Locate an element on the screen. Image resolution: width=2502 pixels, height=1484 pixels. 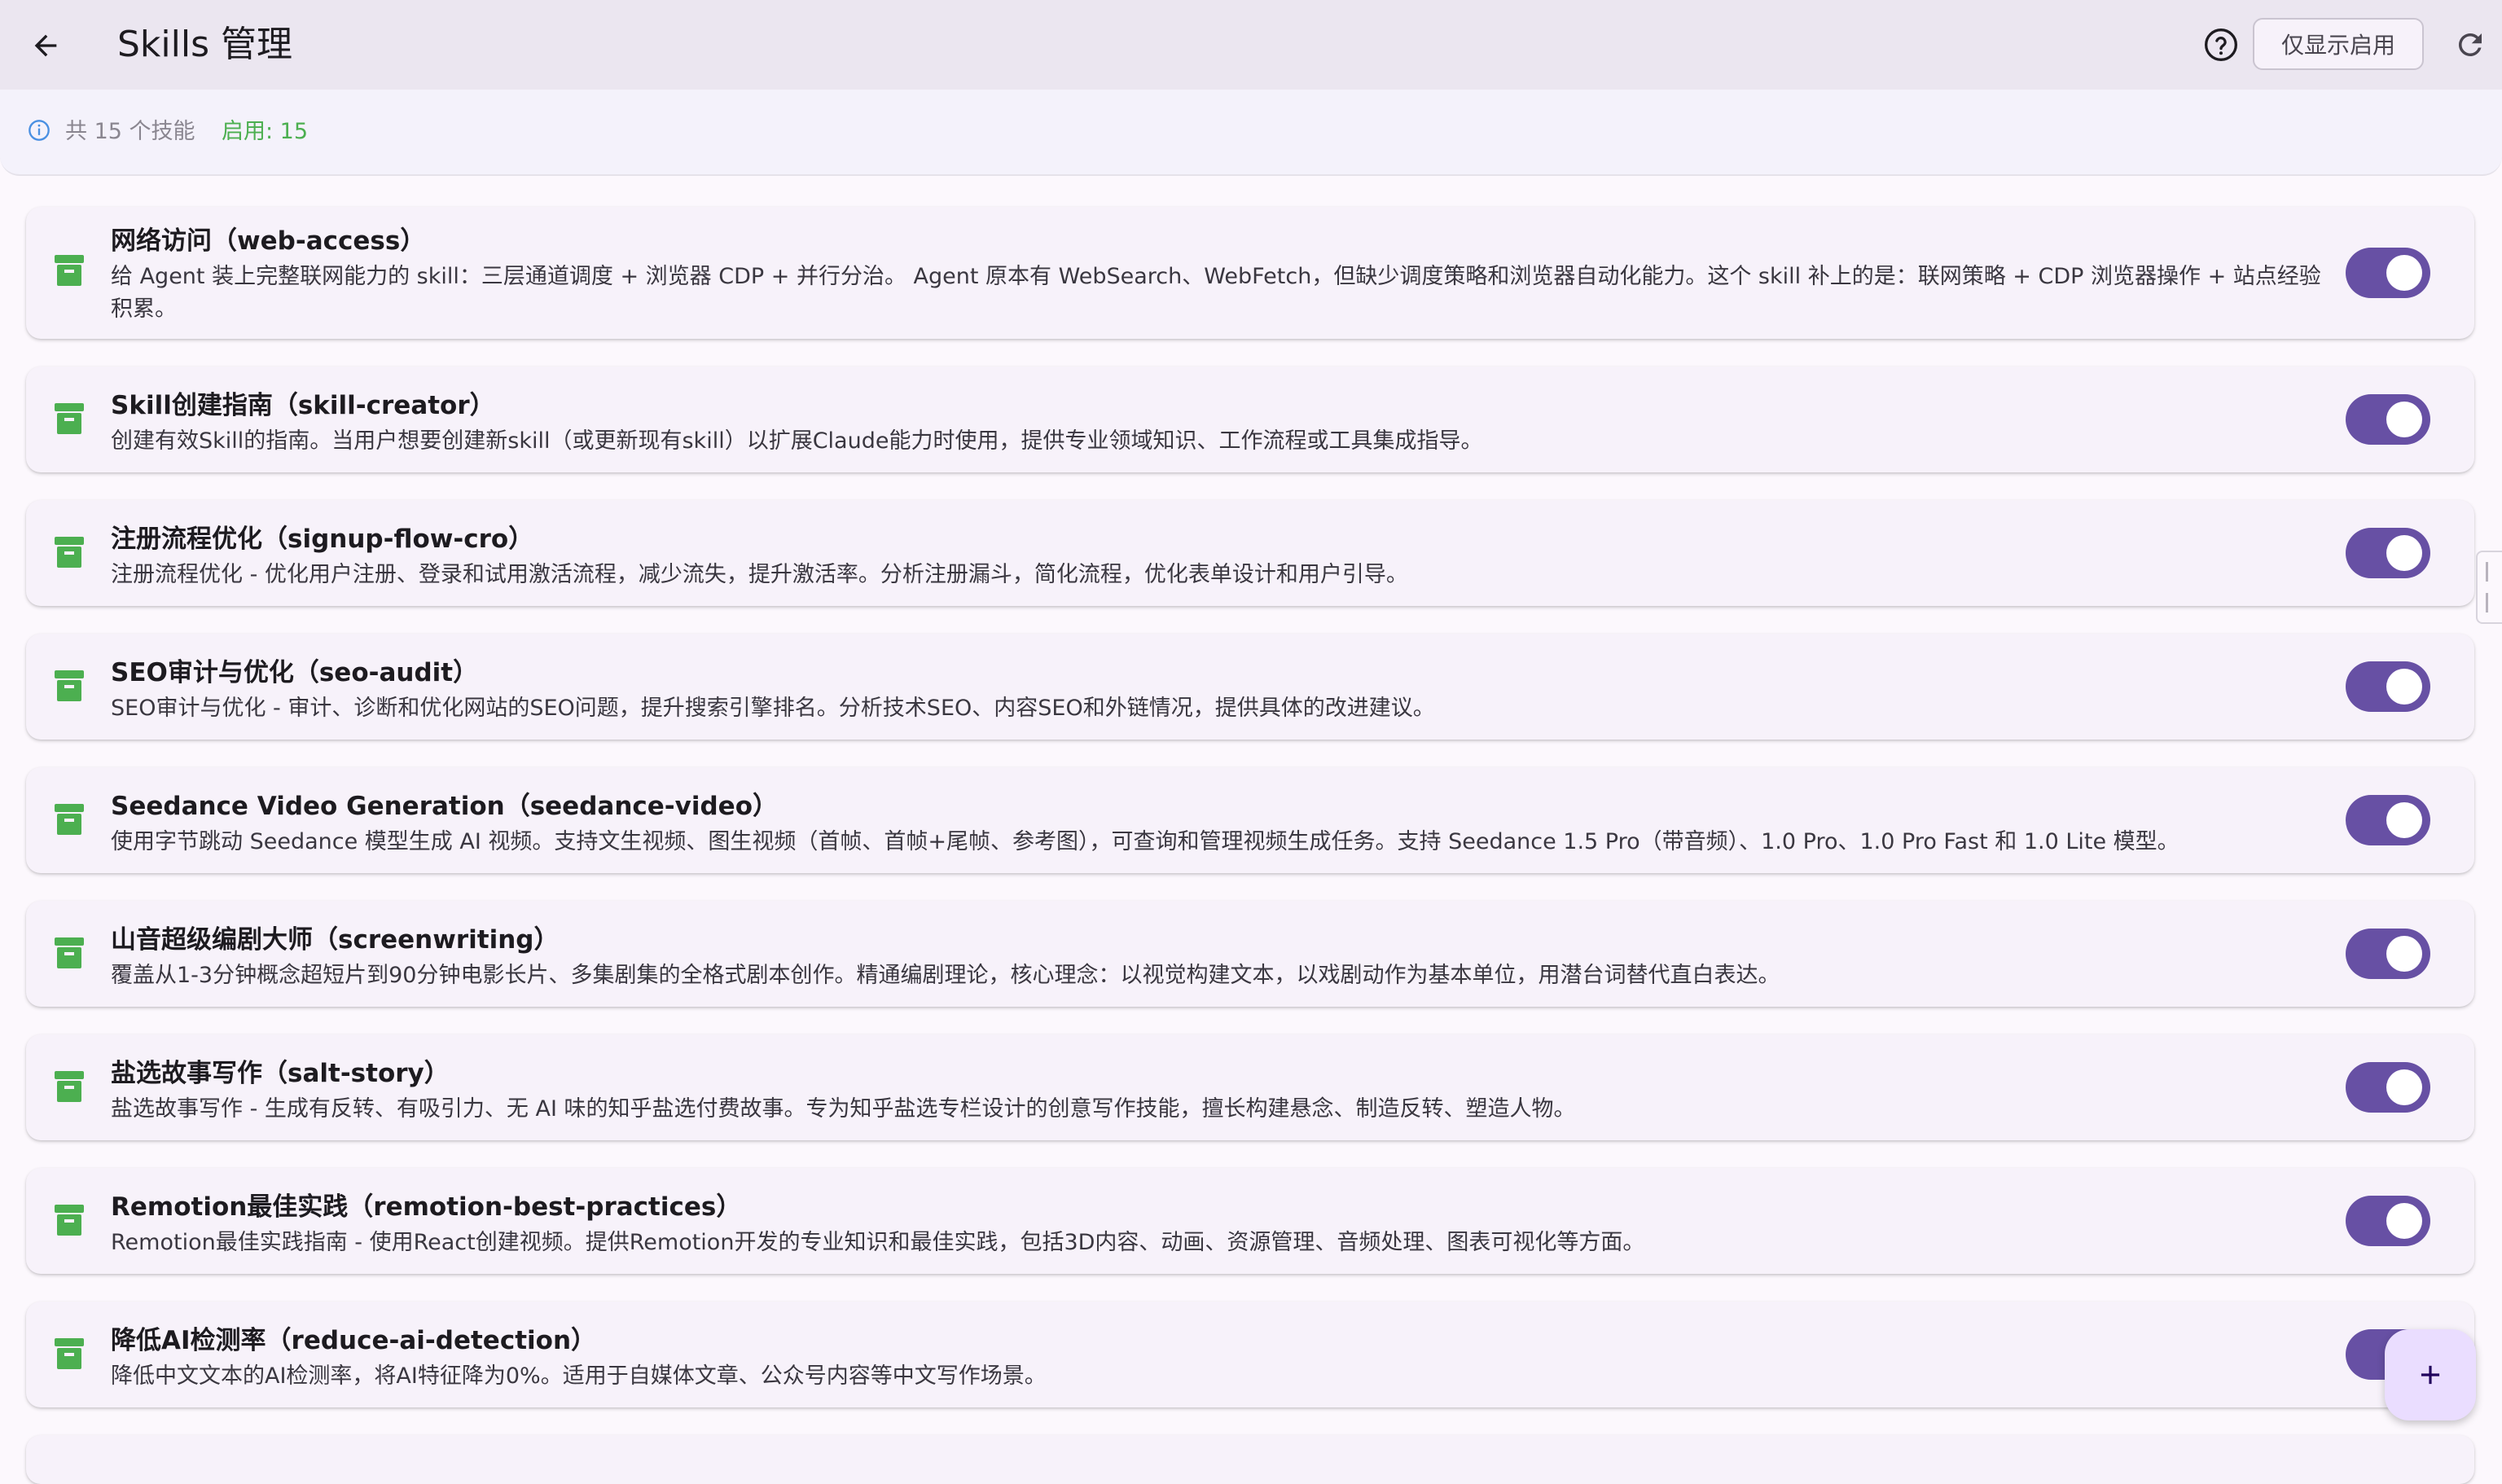
skill-title: Remotion最佳实践（remotion-best-practices） is located at coordinates (426, 1207).